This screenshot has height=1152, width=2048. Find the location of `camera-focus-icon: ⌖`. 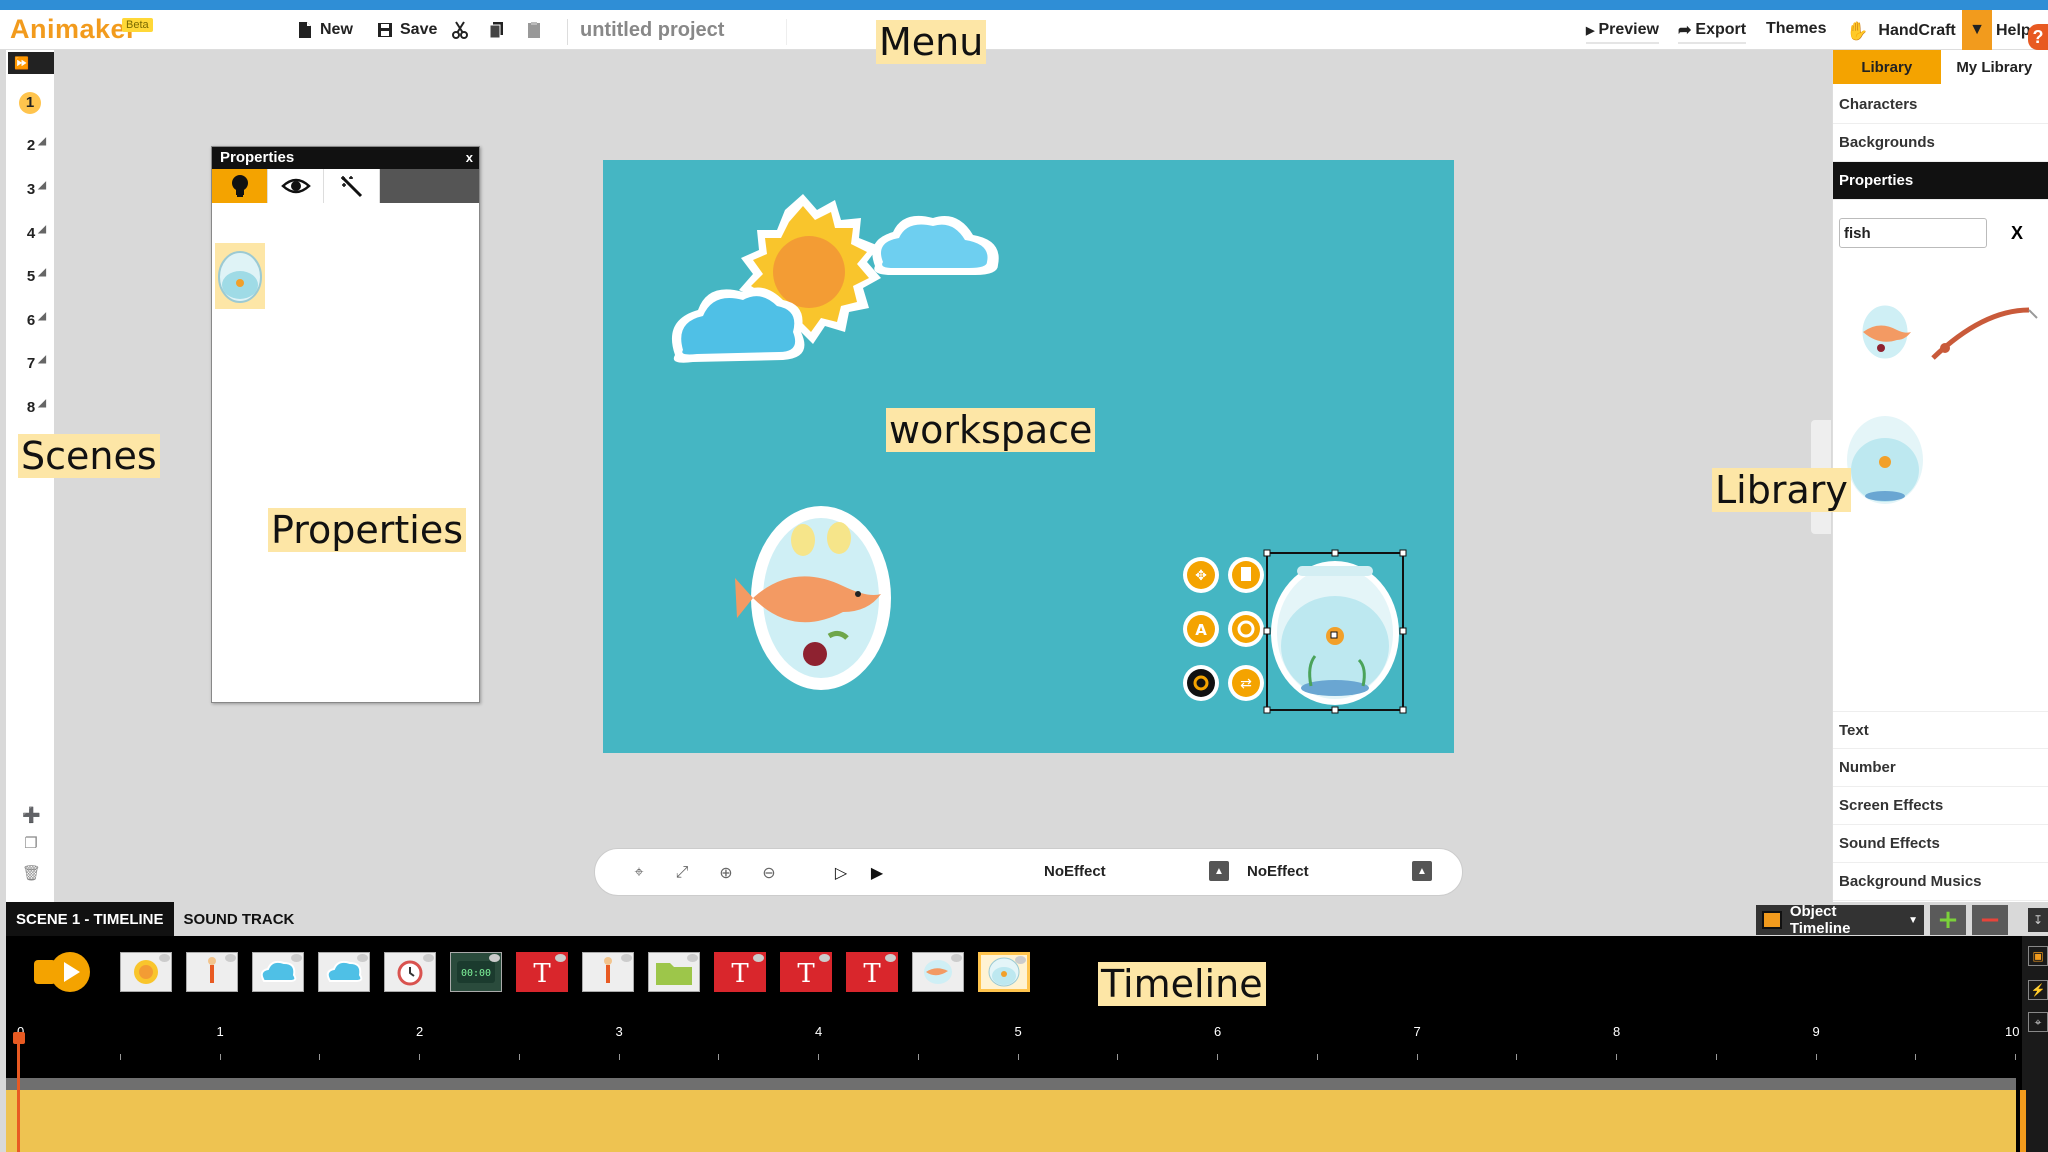

camera-focus-icon: ⌖ is located at coordinates (2038, 1022).